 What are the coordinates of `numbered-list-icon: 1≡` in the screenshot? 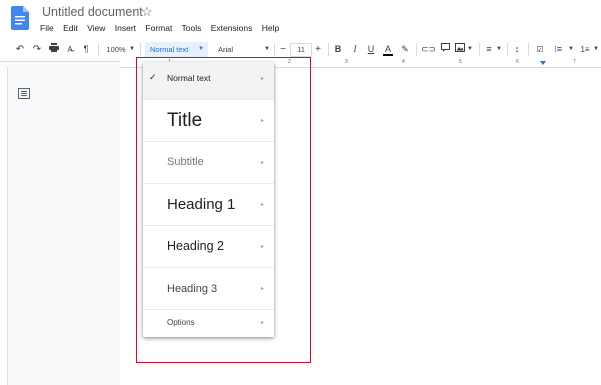 It's located at (585, 49).